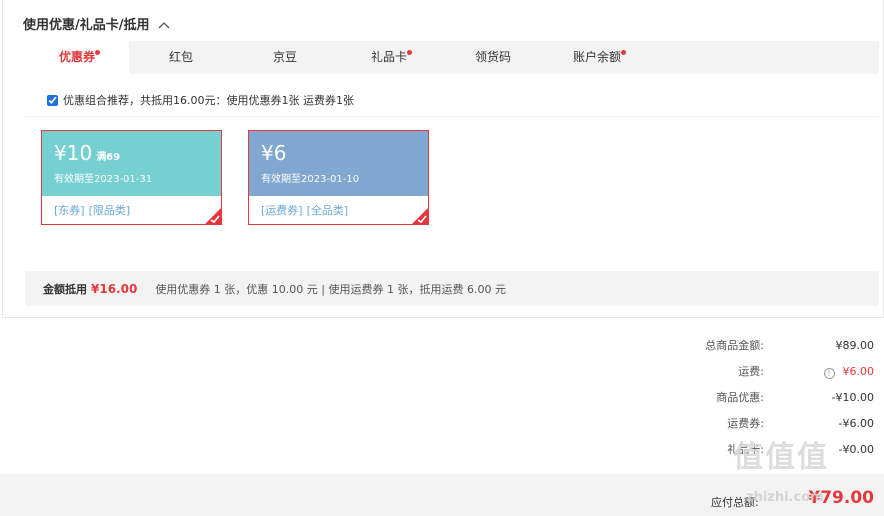 This screenshot has width=884, height=516. Describe the element at coordinates (327, 210) in the screenshot. I see `coupon-tag: [全品类]` at that location.